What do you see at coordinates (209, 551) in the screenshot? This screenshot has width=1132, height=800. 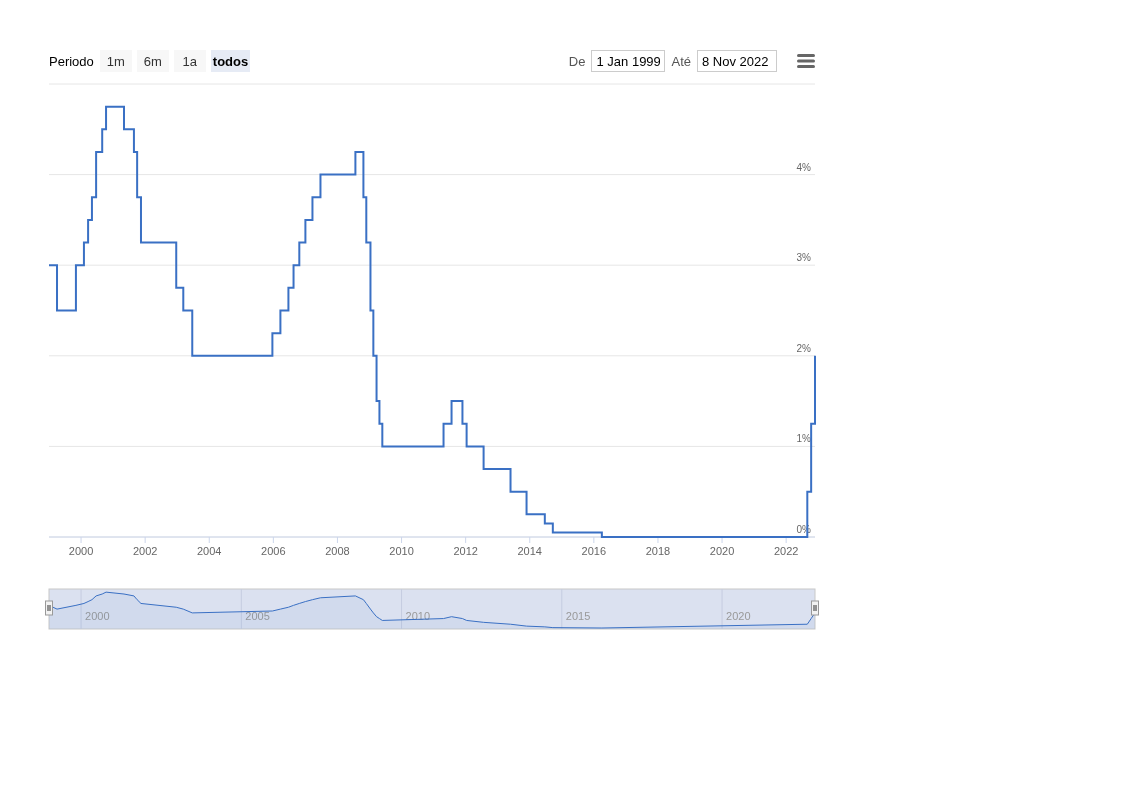 I see `x-axis-label: 2004` at bounding box center [209, 551].